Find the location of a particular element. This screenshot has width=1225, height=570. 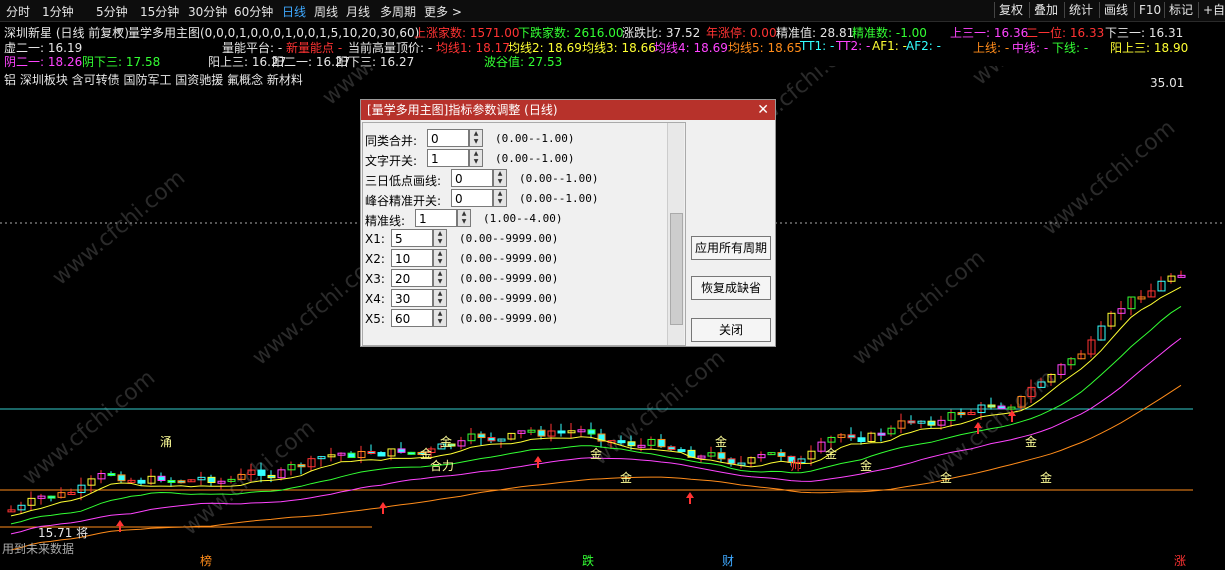

param-range: (0.00--1.00) is located at coordinates (535, 158).